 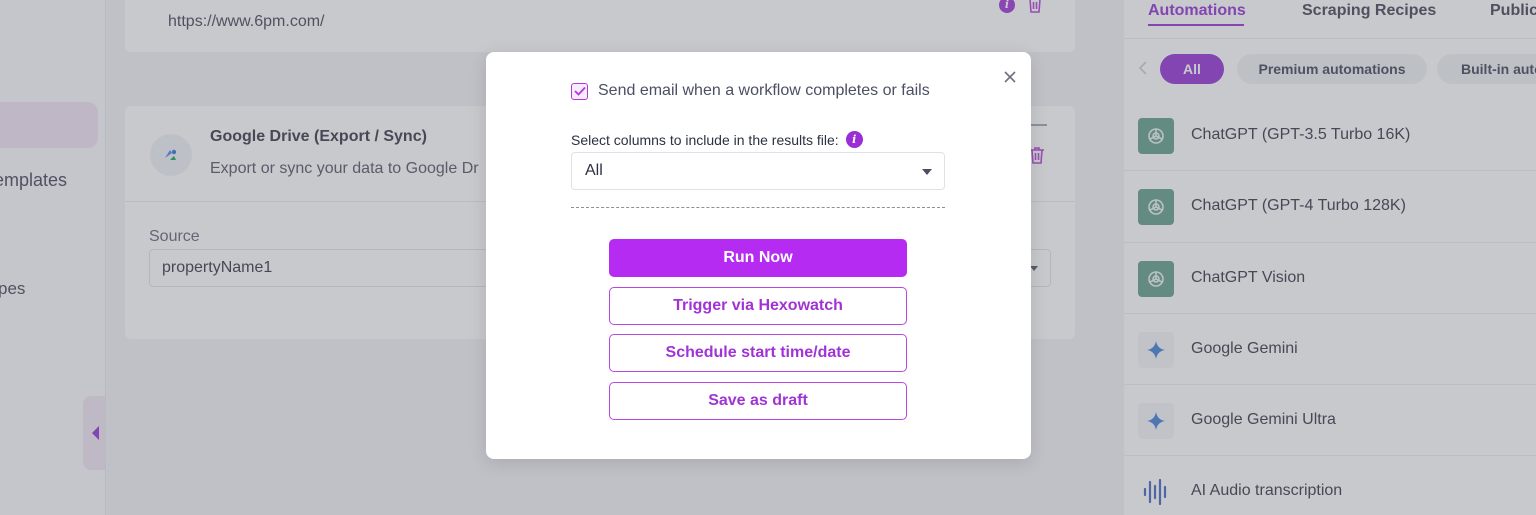 I want to click on dashed-divider, so click(x=758, y=207).